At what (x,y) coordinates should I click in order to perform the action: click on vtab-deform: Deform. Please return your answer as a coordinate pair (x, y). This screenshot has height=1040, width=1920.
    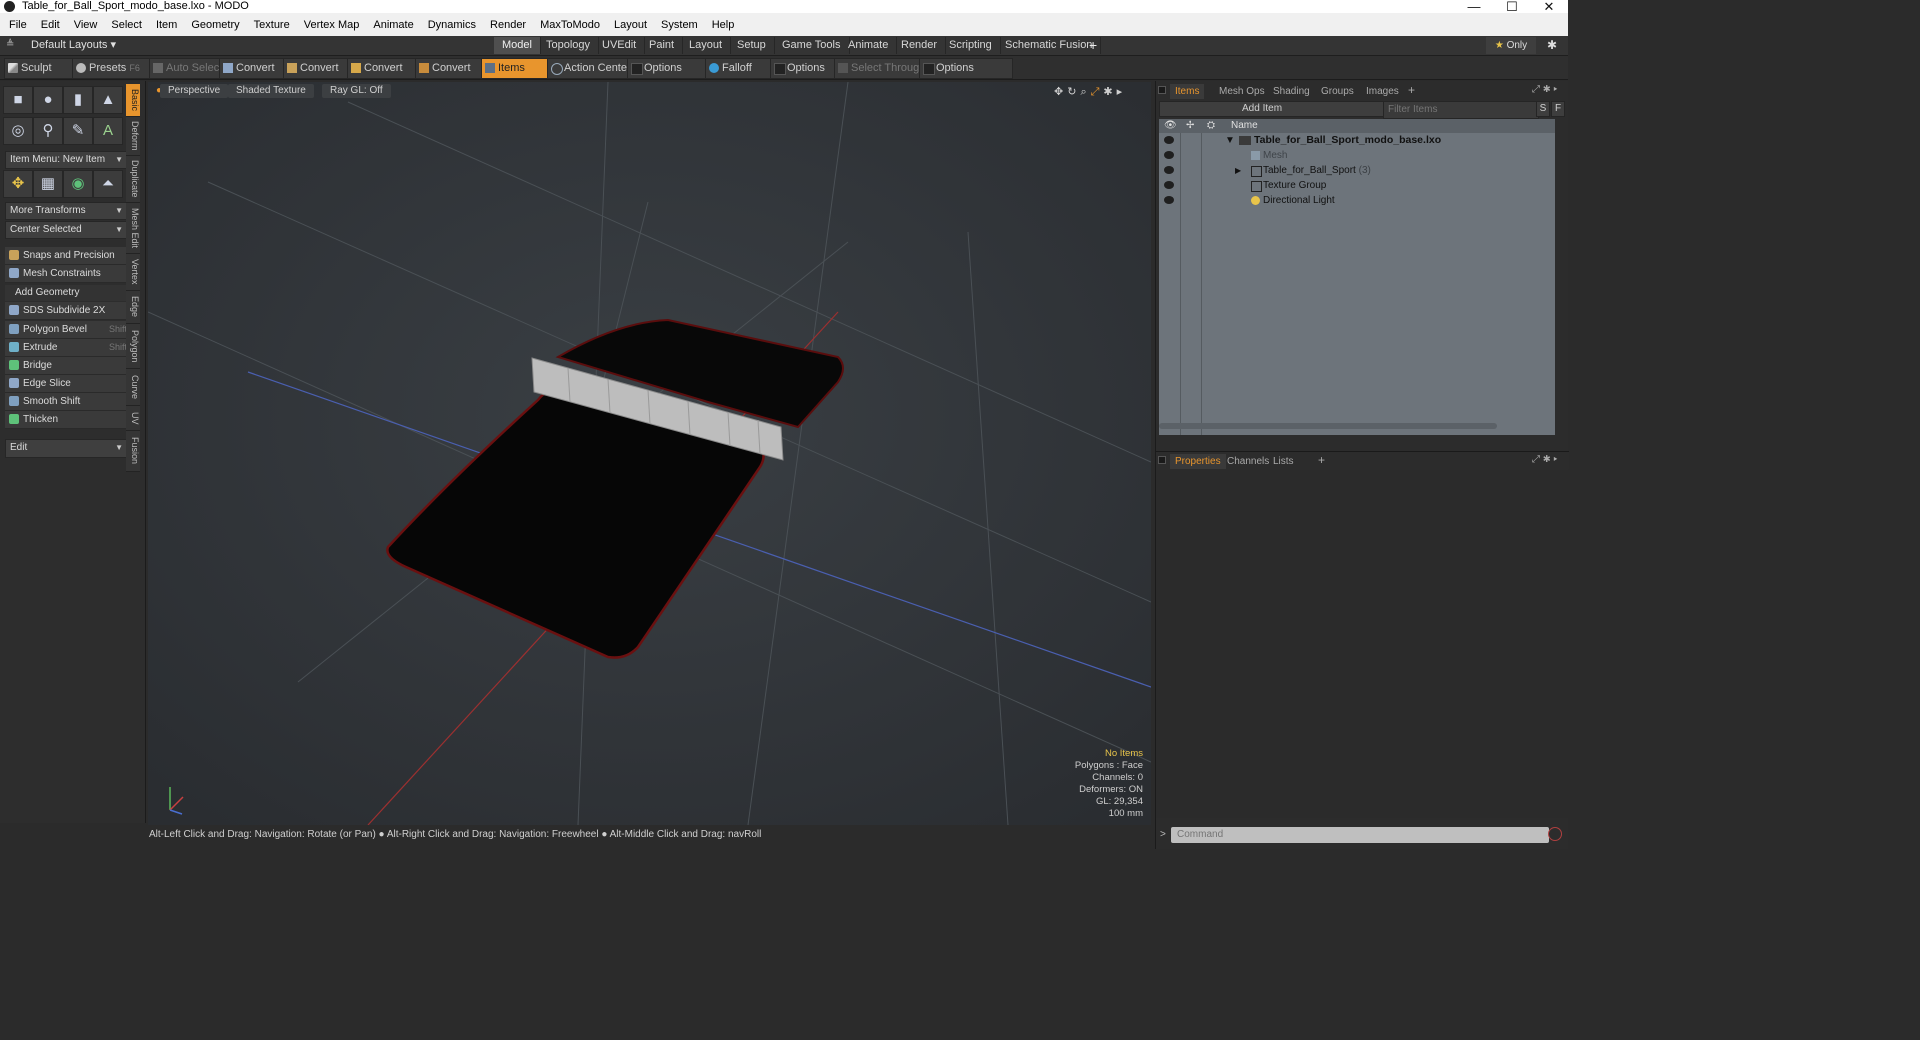
    Looking at the image, I should click on (133, 136).